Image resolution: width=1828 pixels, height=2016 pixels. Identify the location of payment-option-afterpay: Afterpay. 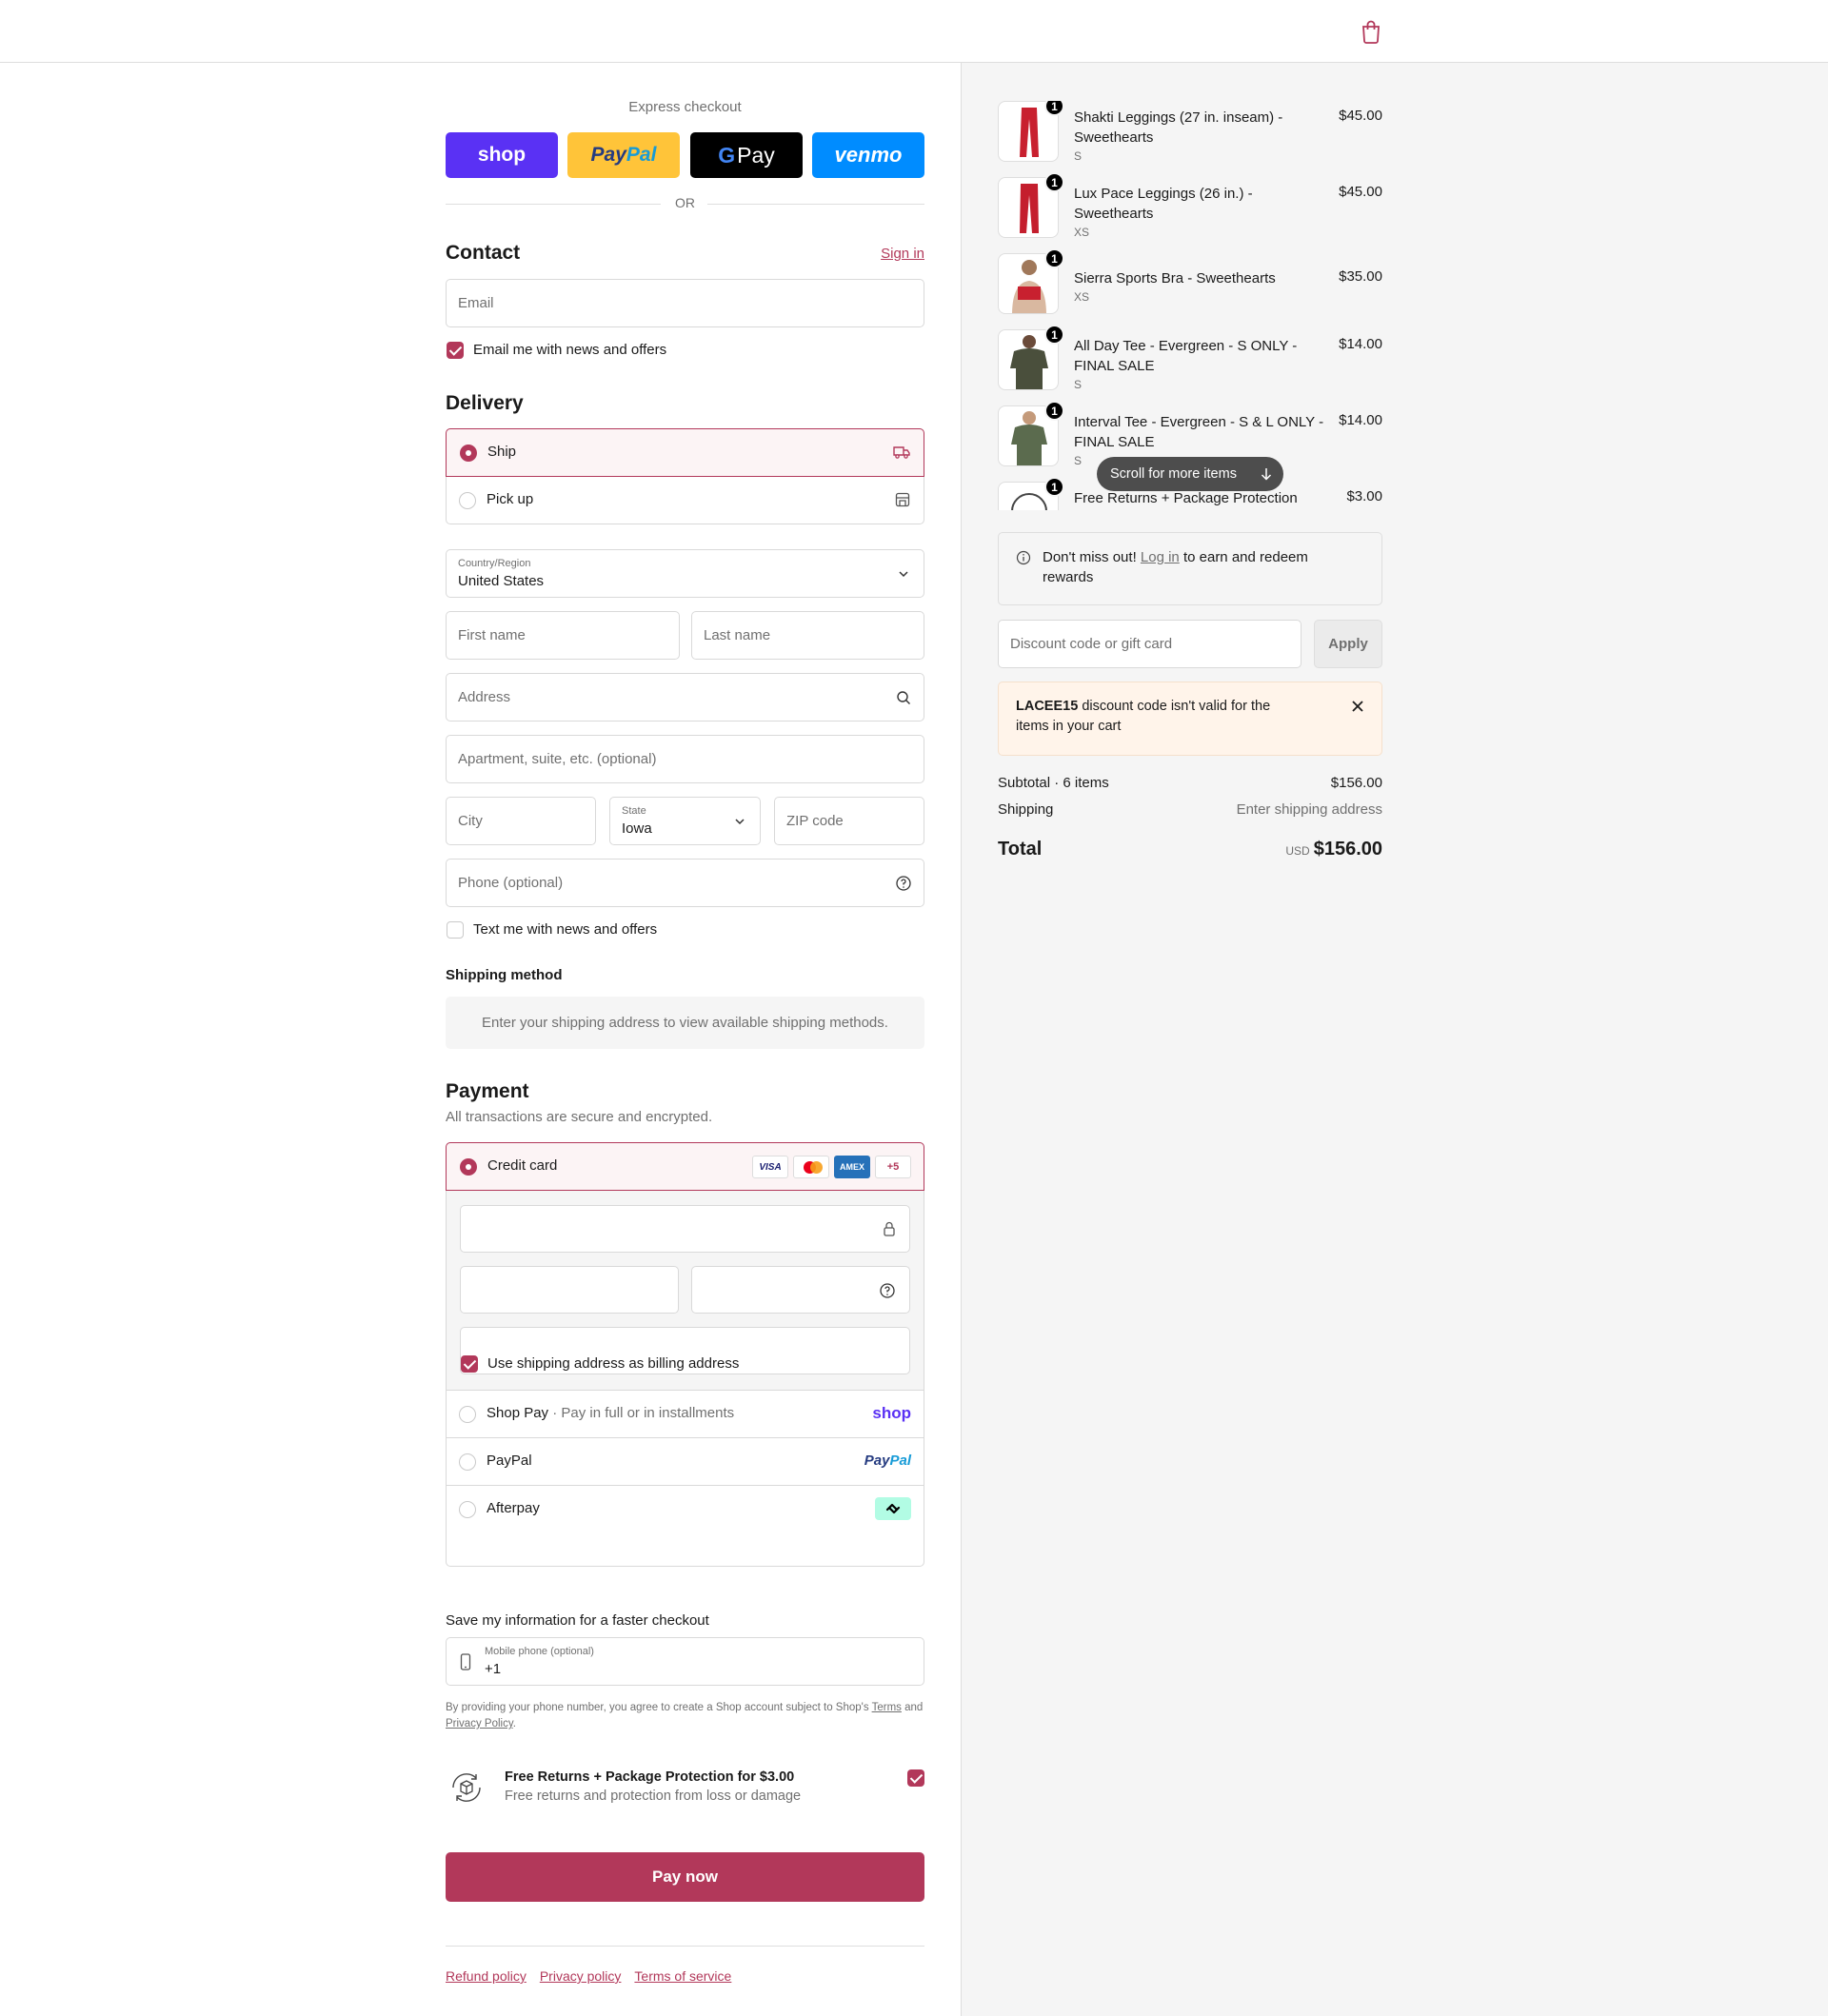
(685, 1509).